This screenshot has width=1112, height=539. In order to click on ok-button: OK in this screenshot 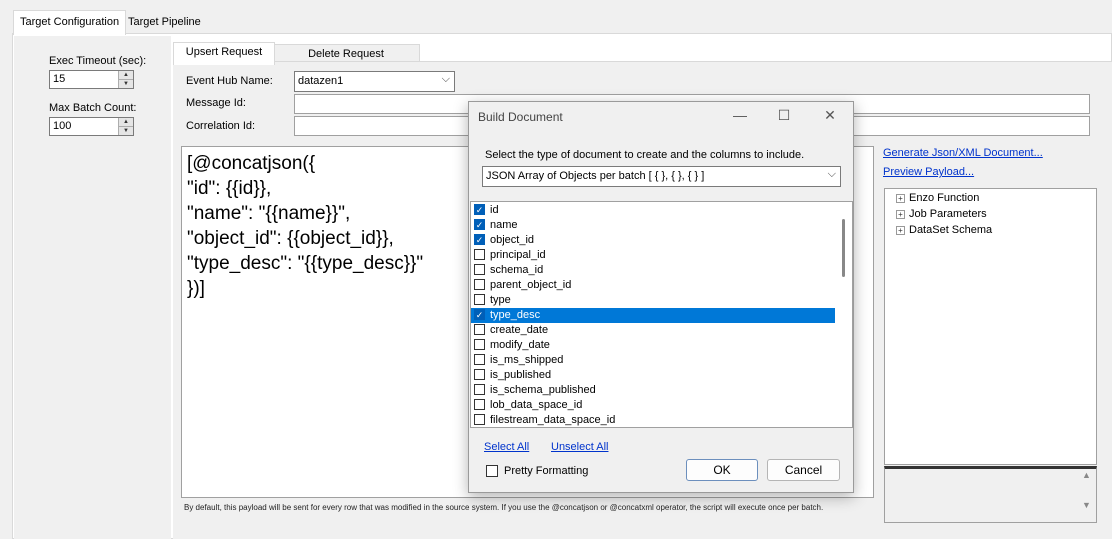, I will do `click(722, 470)`.